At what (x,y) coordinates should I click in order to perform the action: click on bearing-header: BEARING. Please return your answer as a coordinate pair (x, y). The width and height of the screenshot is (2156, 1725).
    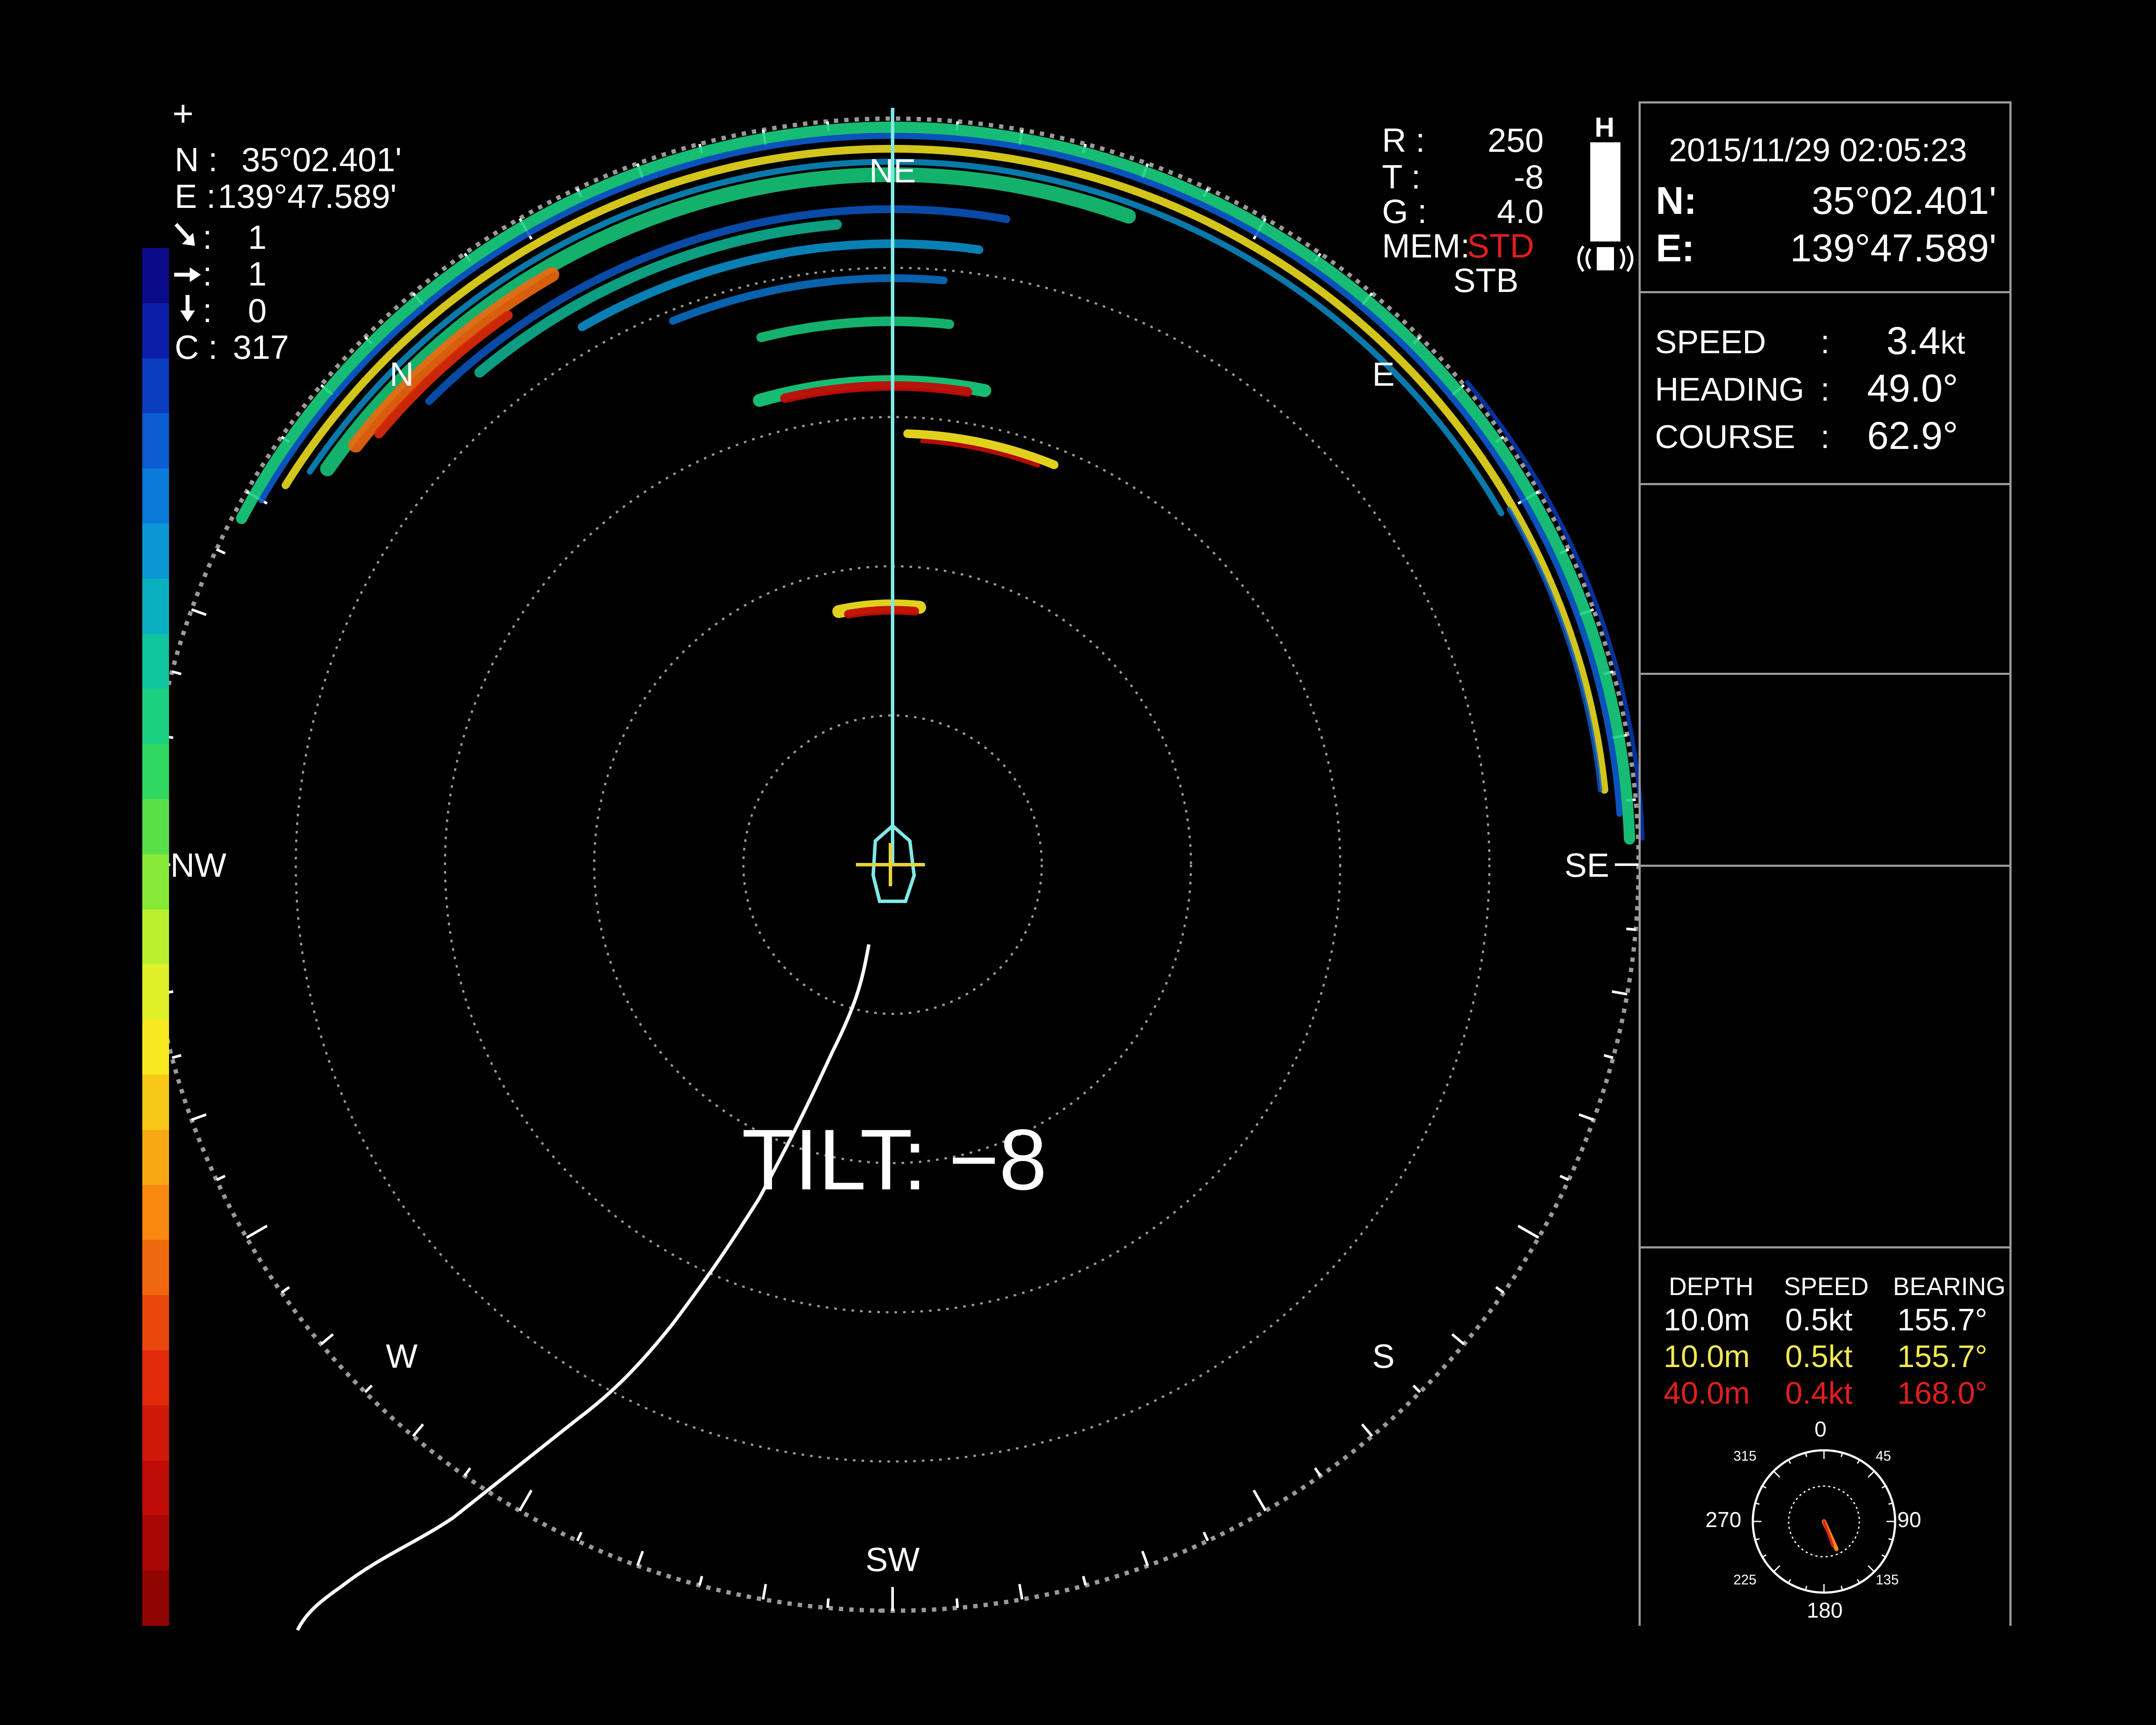
    Looking at the image, I should click on (1949, 1287).